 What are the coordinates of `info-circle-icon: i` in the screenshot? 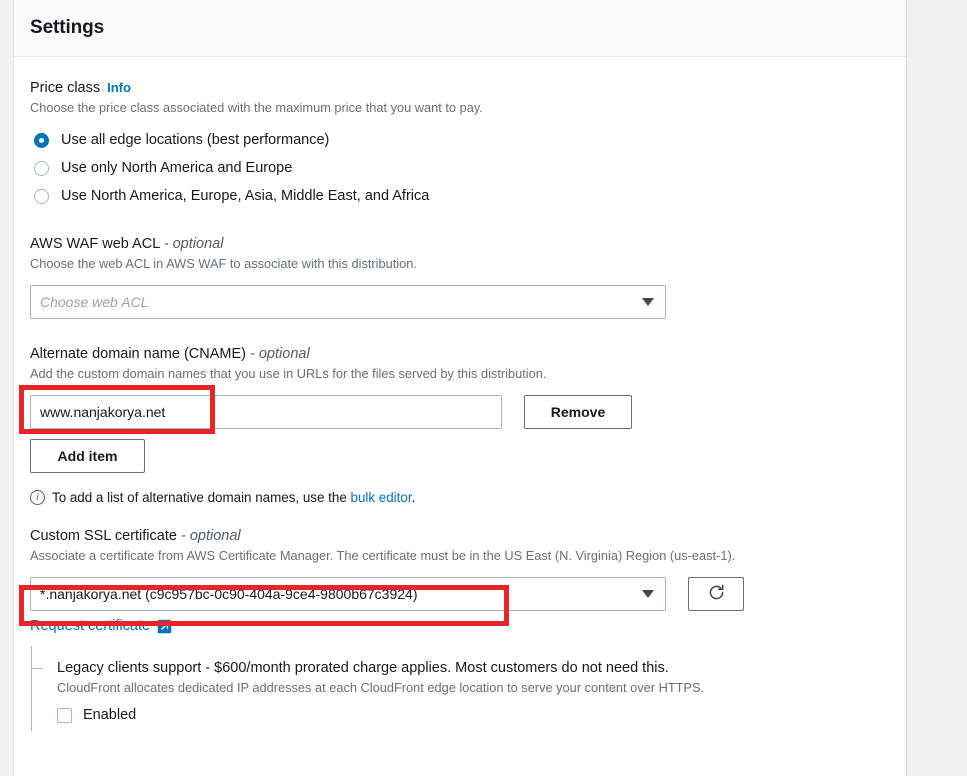 It's located at (37, 497).